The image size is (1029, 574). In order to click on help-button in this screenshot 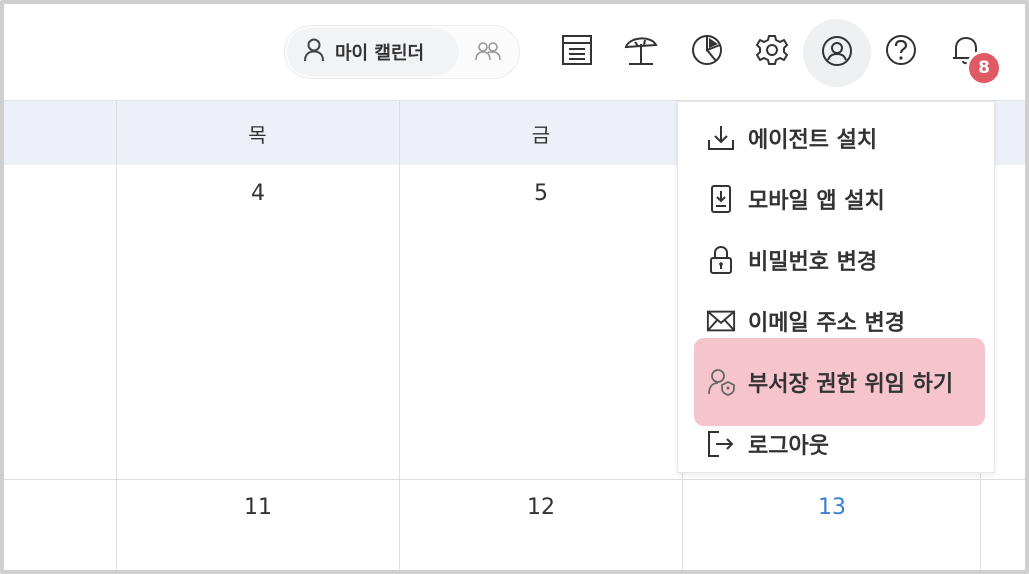, I will do `click(901, 52)`.